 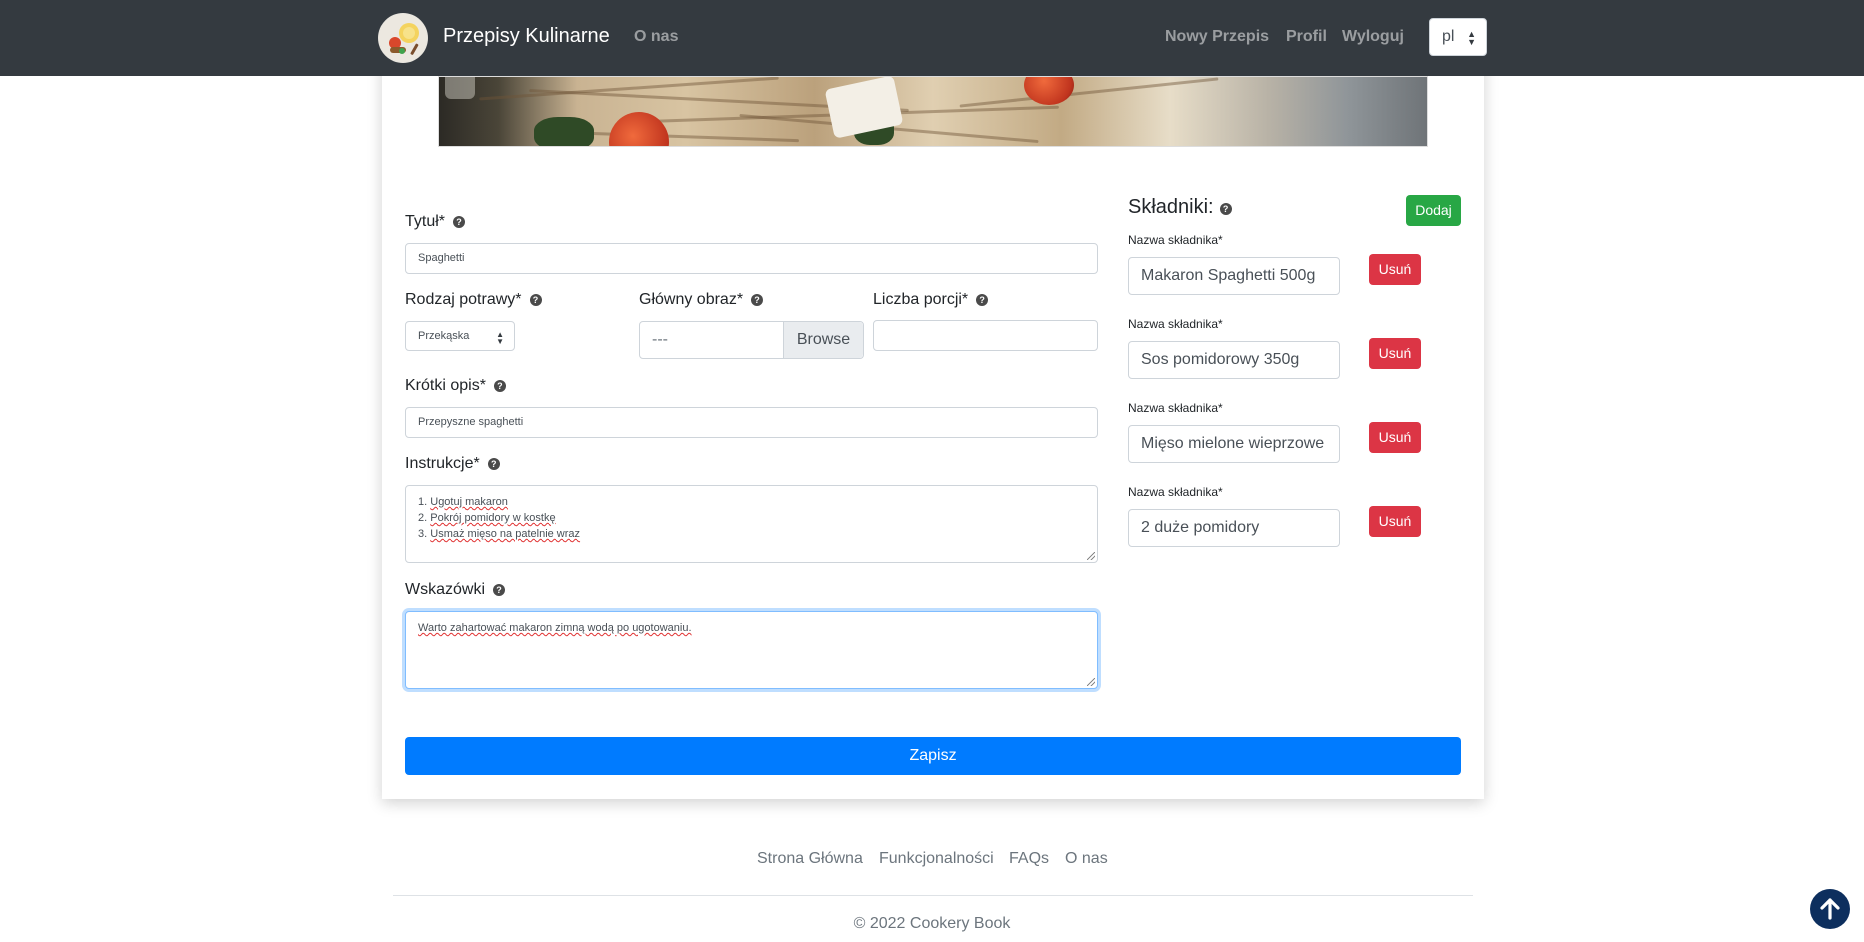 I want to click on main-image-filename: ---, so click(x=660, y=339).